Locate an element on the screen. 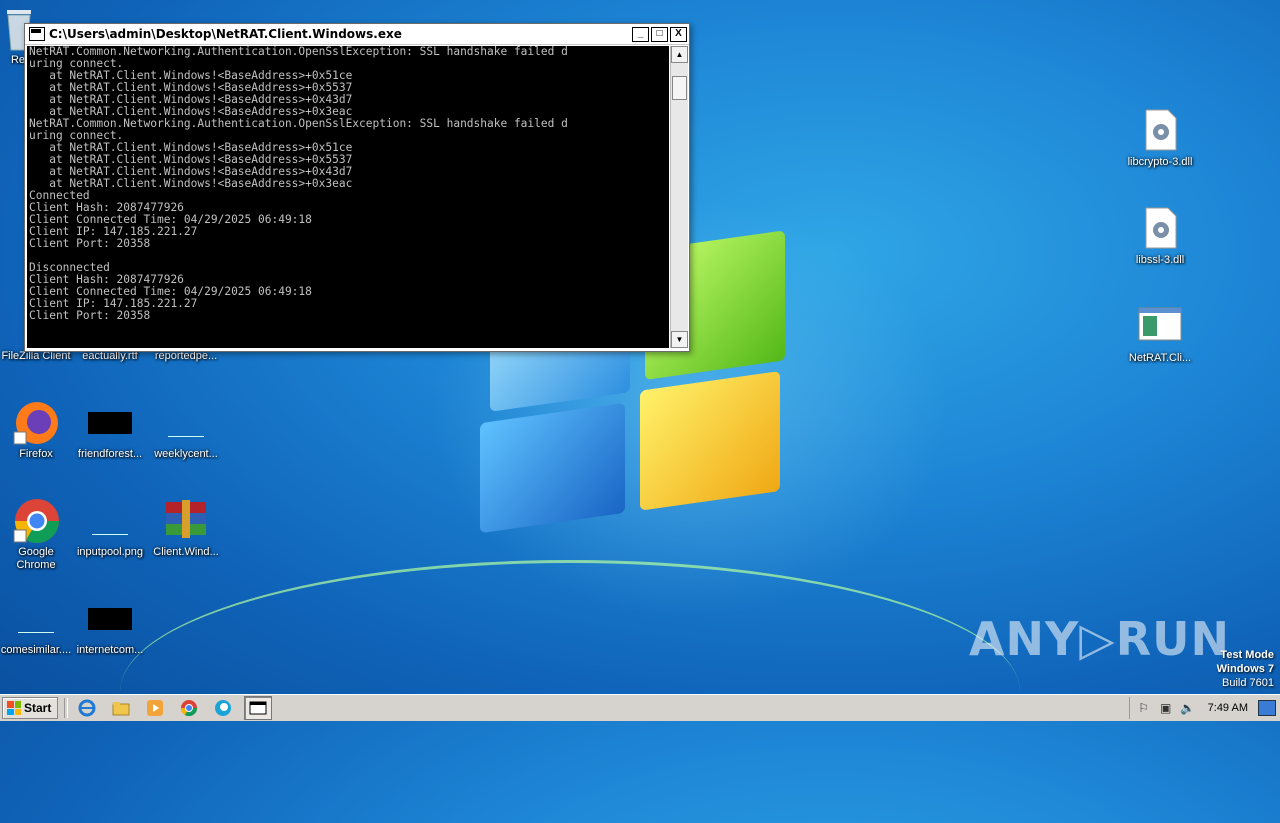  console-taskbar-button is located at coordinates (258, 708).